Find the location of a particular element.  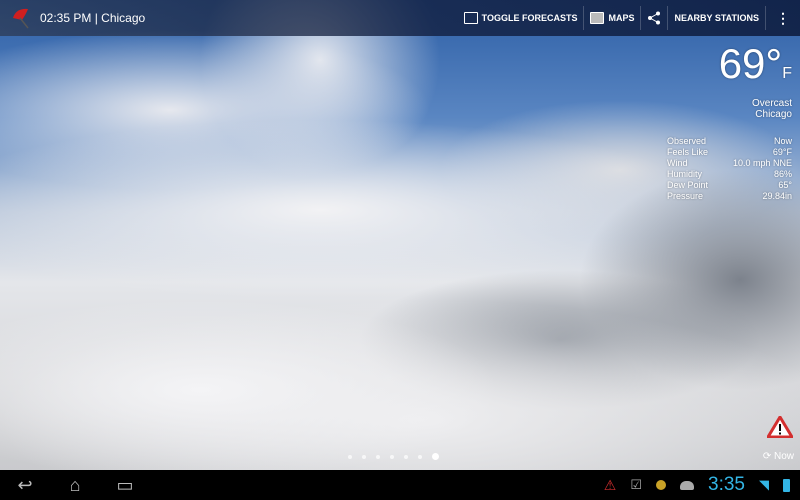

detail-value: 10.0 mph NNE is located at coordinates (762, 163).